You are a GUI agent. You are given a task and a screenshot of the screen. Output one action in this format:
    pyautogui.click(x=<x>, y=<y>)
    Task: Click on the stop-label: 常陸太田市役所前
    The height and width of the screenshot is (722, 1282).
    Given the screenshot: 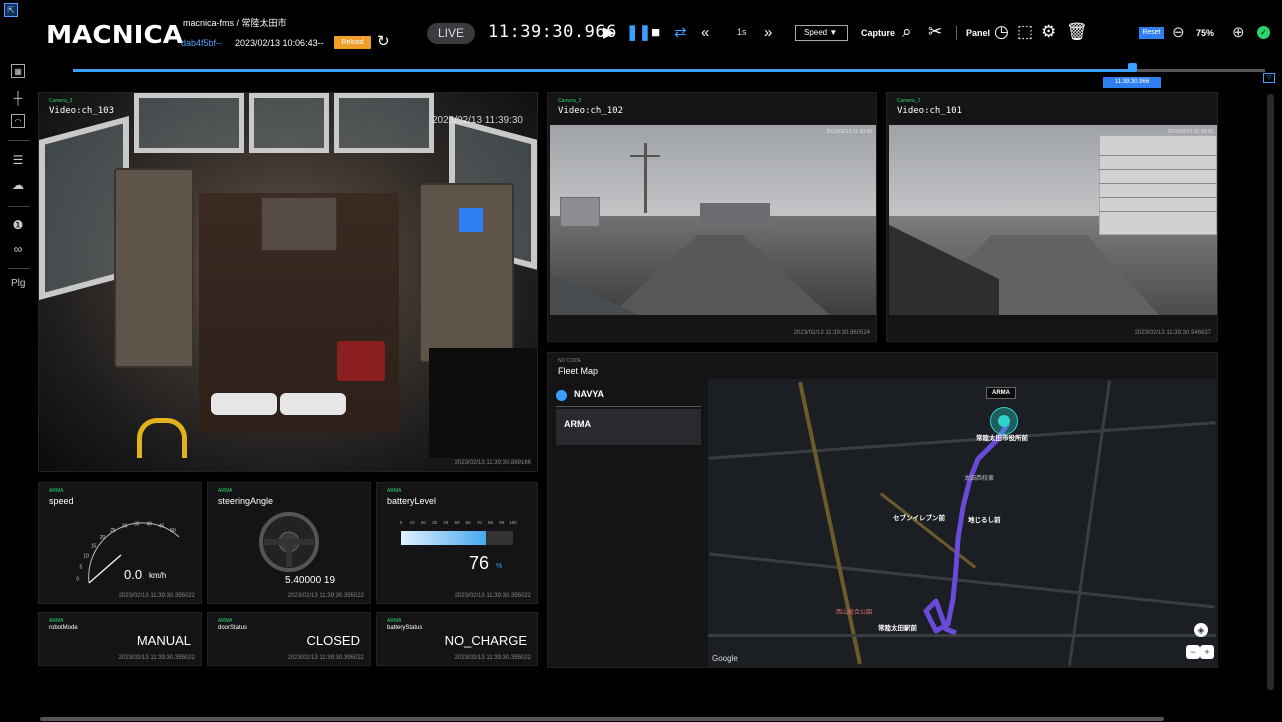 What is the action you would take?
    pyautogui.click(x=1002, y=437)
    